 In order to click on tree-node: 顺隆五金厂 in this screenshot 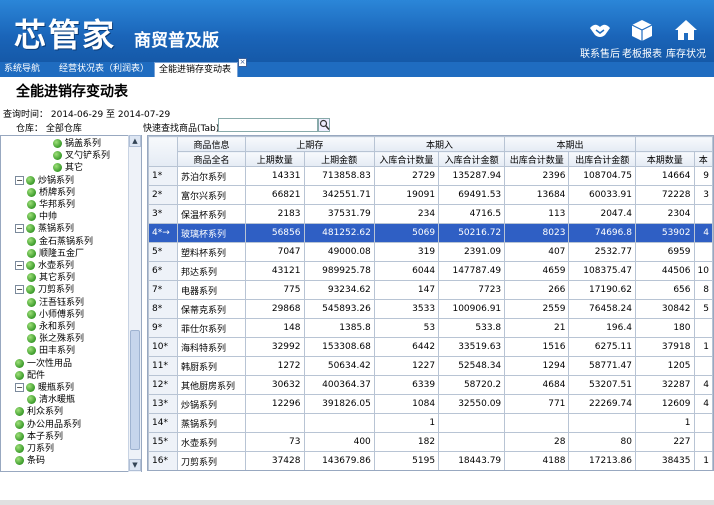, I will do `click(55, 254)`.